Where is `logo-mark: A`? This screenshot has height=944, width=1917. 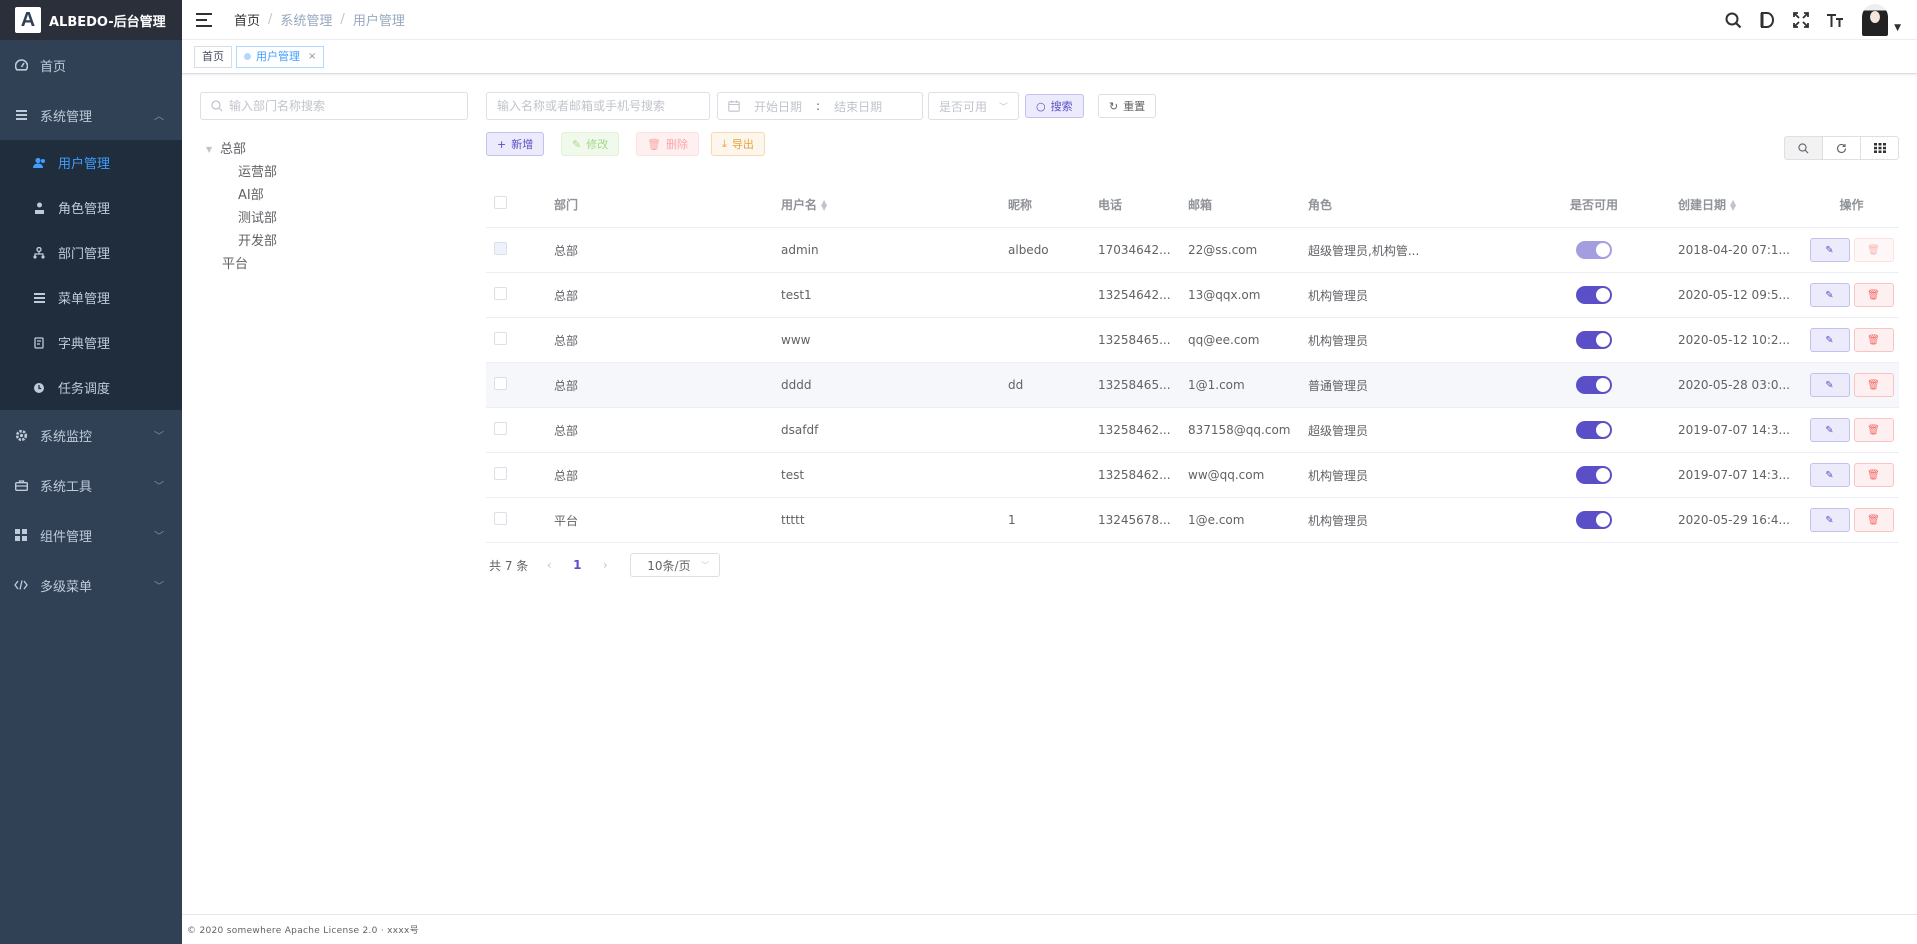 logo-mark: A is located at coordinates (28, 20).